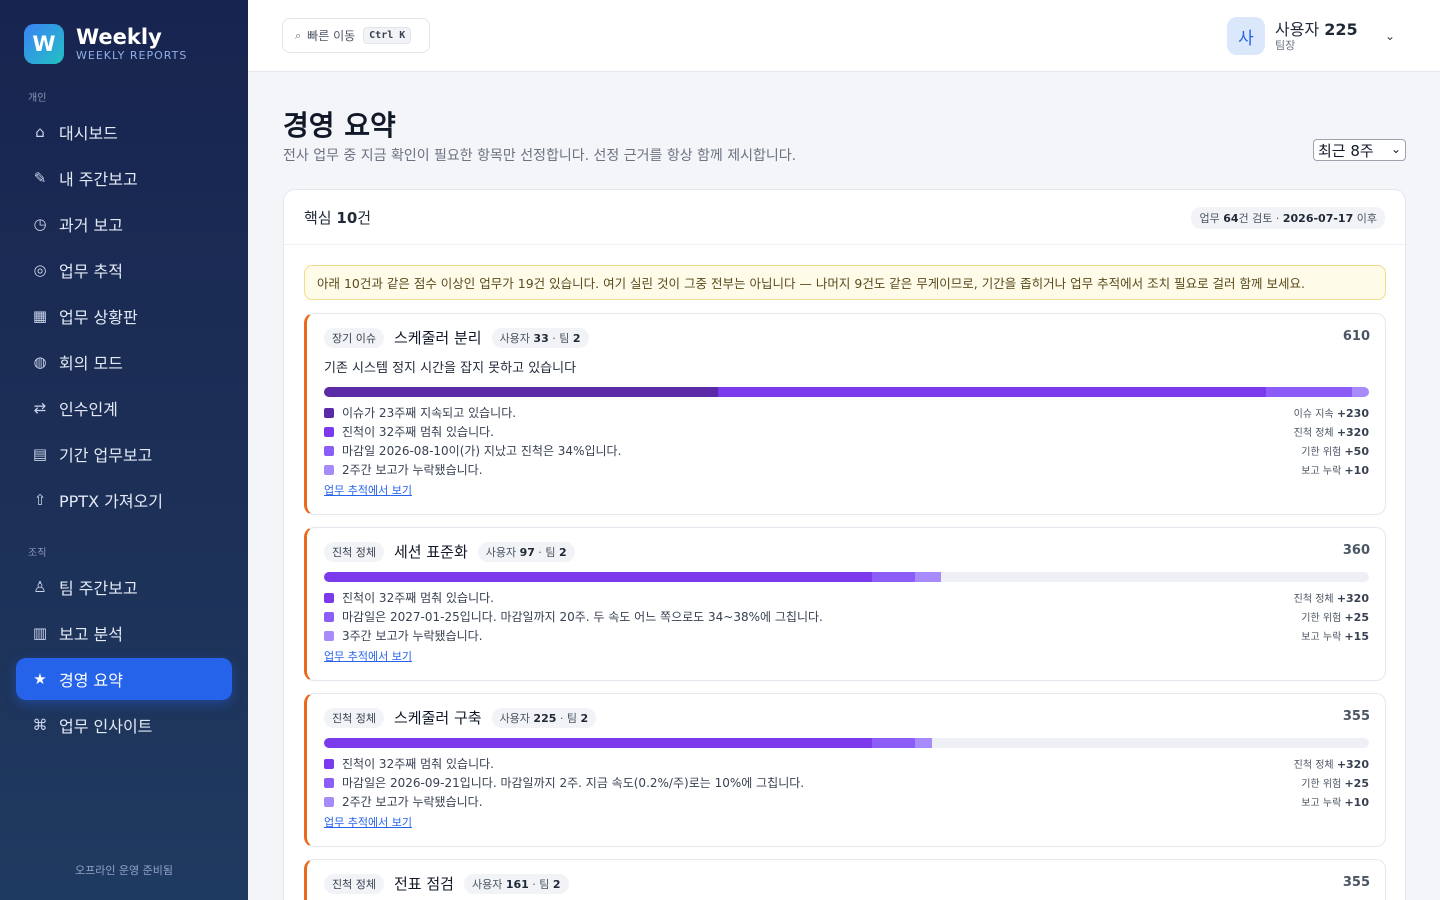 The image size is (1440, 900). Describe the element at coordinates (844, 217) in the screenshot. I see `panel-header: 핵심 10건 업무 64건 검토 · 2026-07-17 이후` at that location.